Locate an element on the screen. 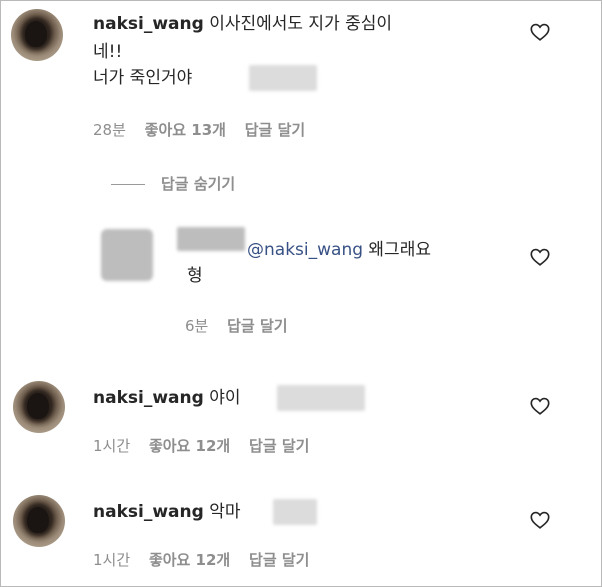 The width and height of the screenshot is (602, 587). replies-divider is located at coordinates (128, 184).